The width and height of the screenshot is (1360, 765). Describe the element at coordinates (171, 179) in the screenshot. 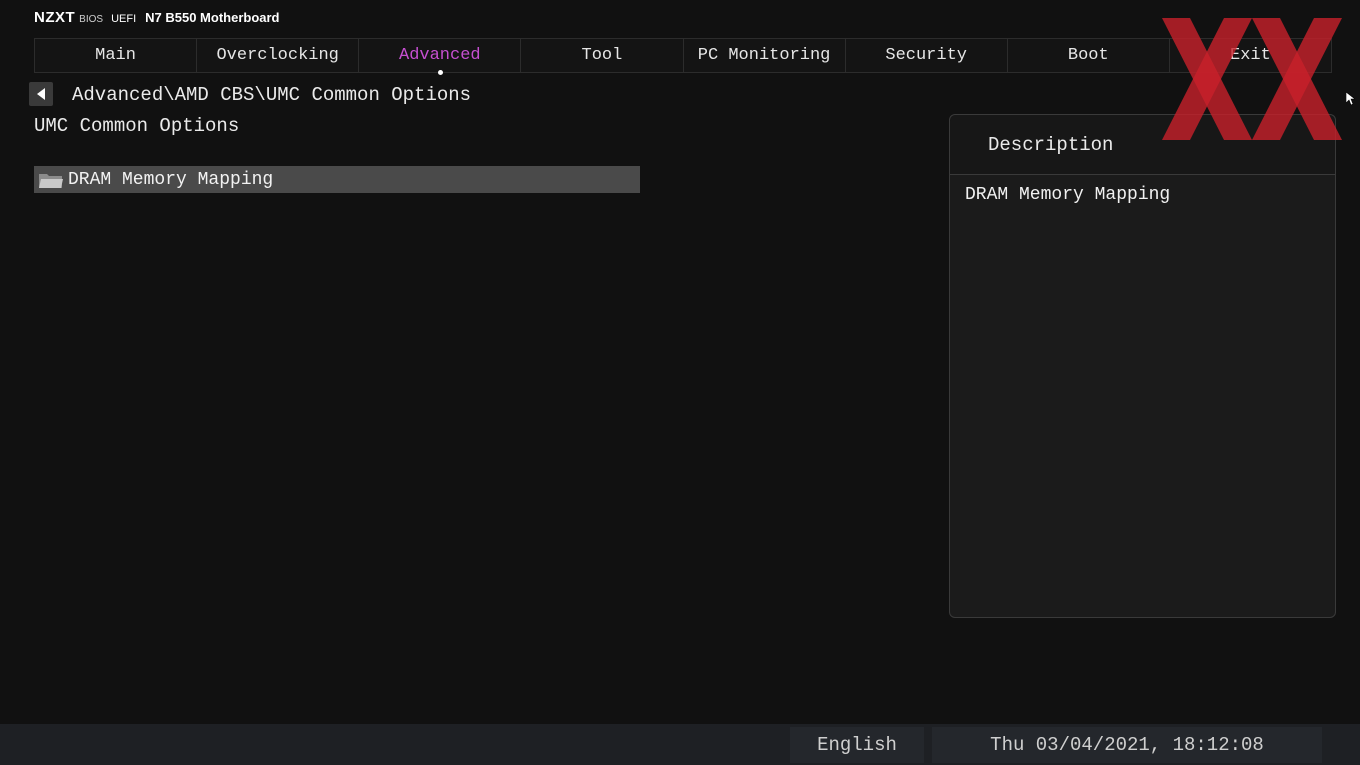

I see `menu-item-label: DRAM Memory Mapping` at that location.